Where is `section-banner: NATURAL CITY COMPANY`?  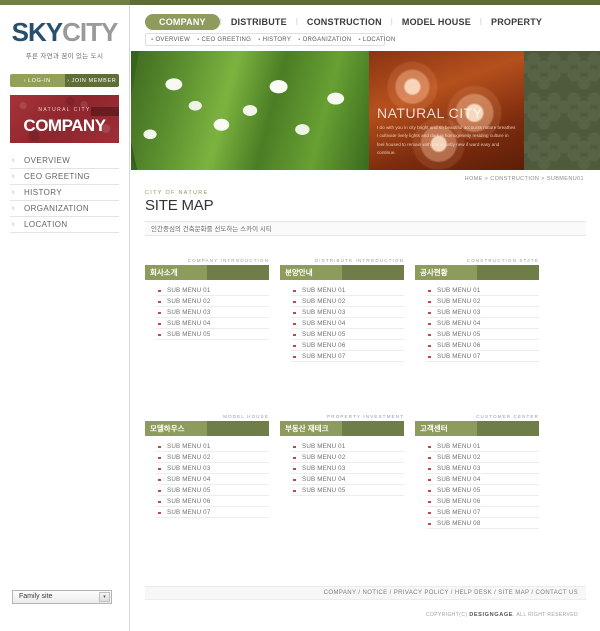
section-banner: NATURAL CITY COMPANY is located at coordinates (64, 119).